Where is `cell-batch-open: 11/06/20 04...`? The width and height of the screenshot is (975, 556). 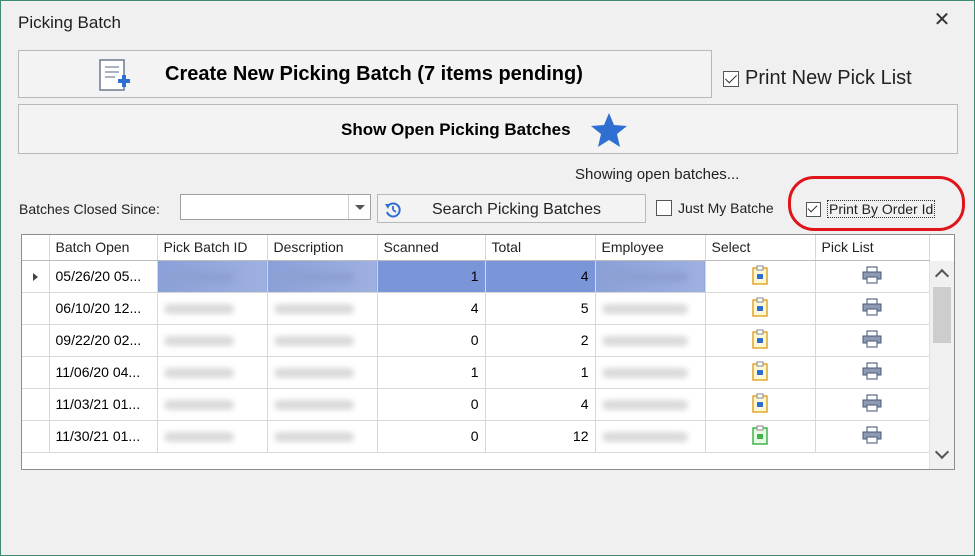 cell-batch-open: 11/06/20 04... is located at coordinates (103, 372).